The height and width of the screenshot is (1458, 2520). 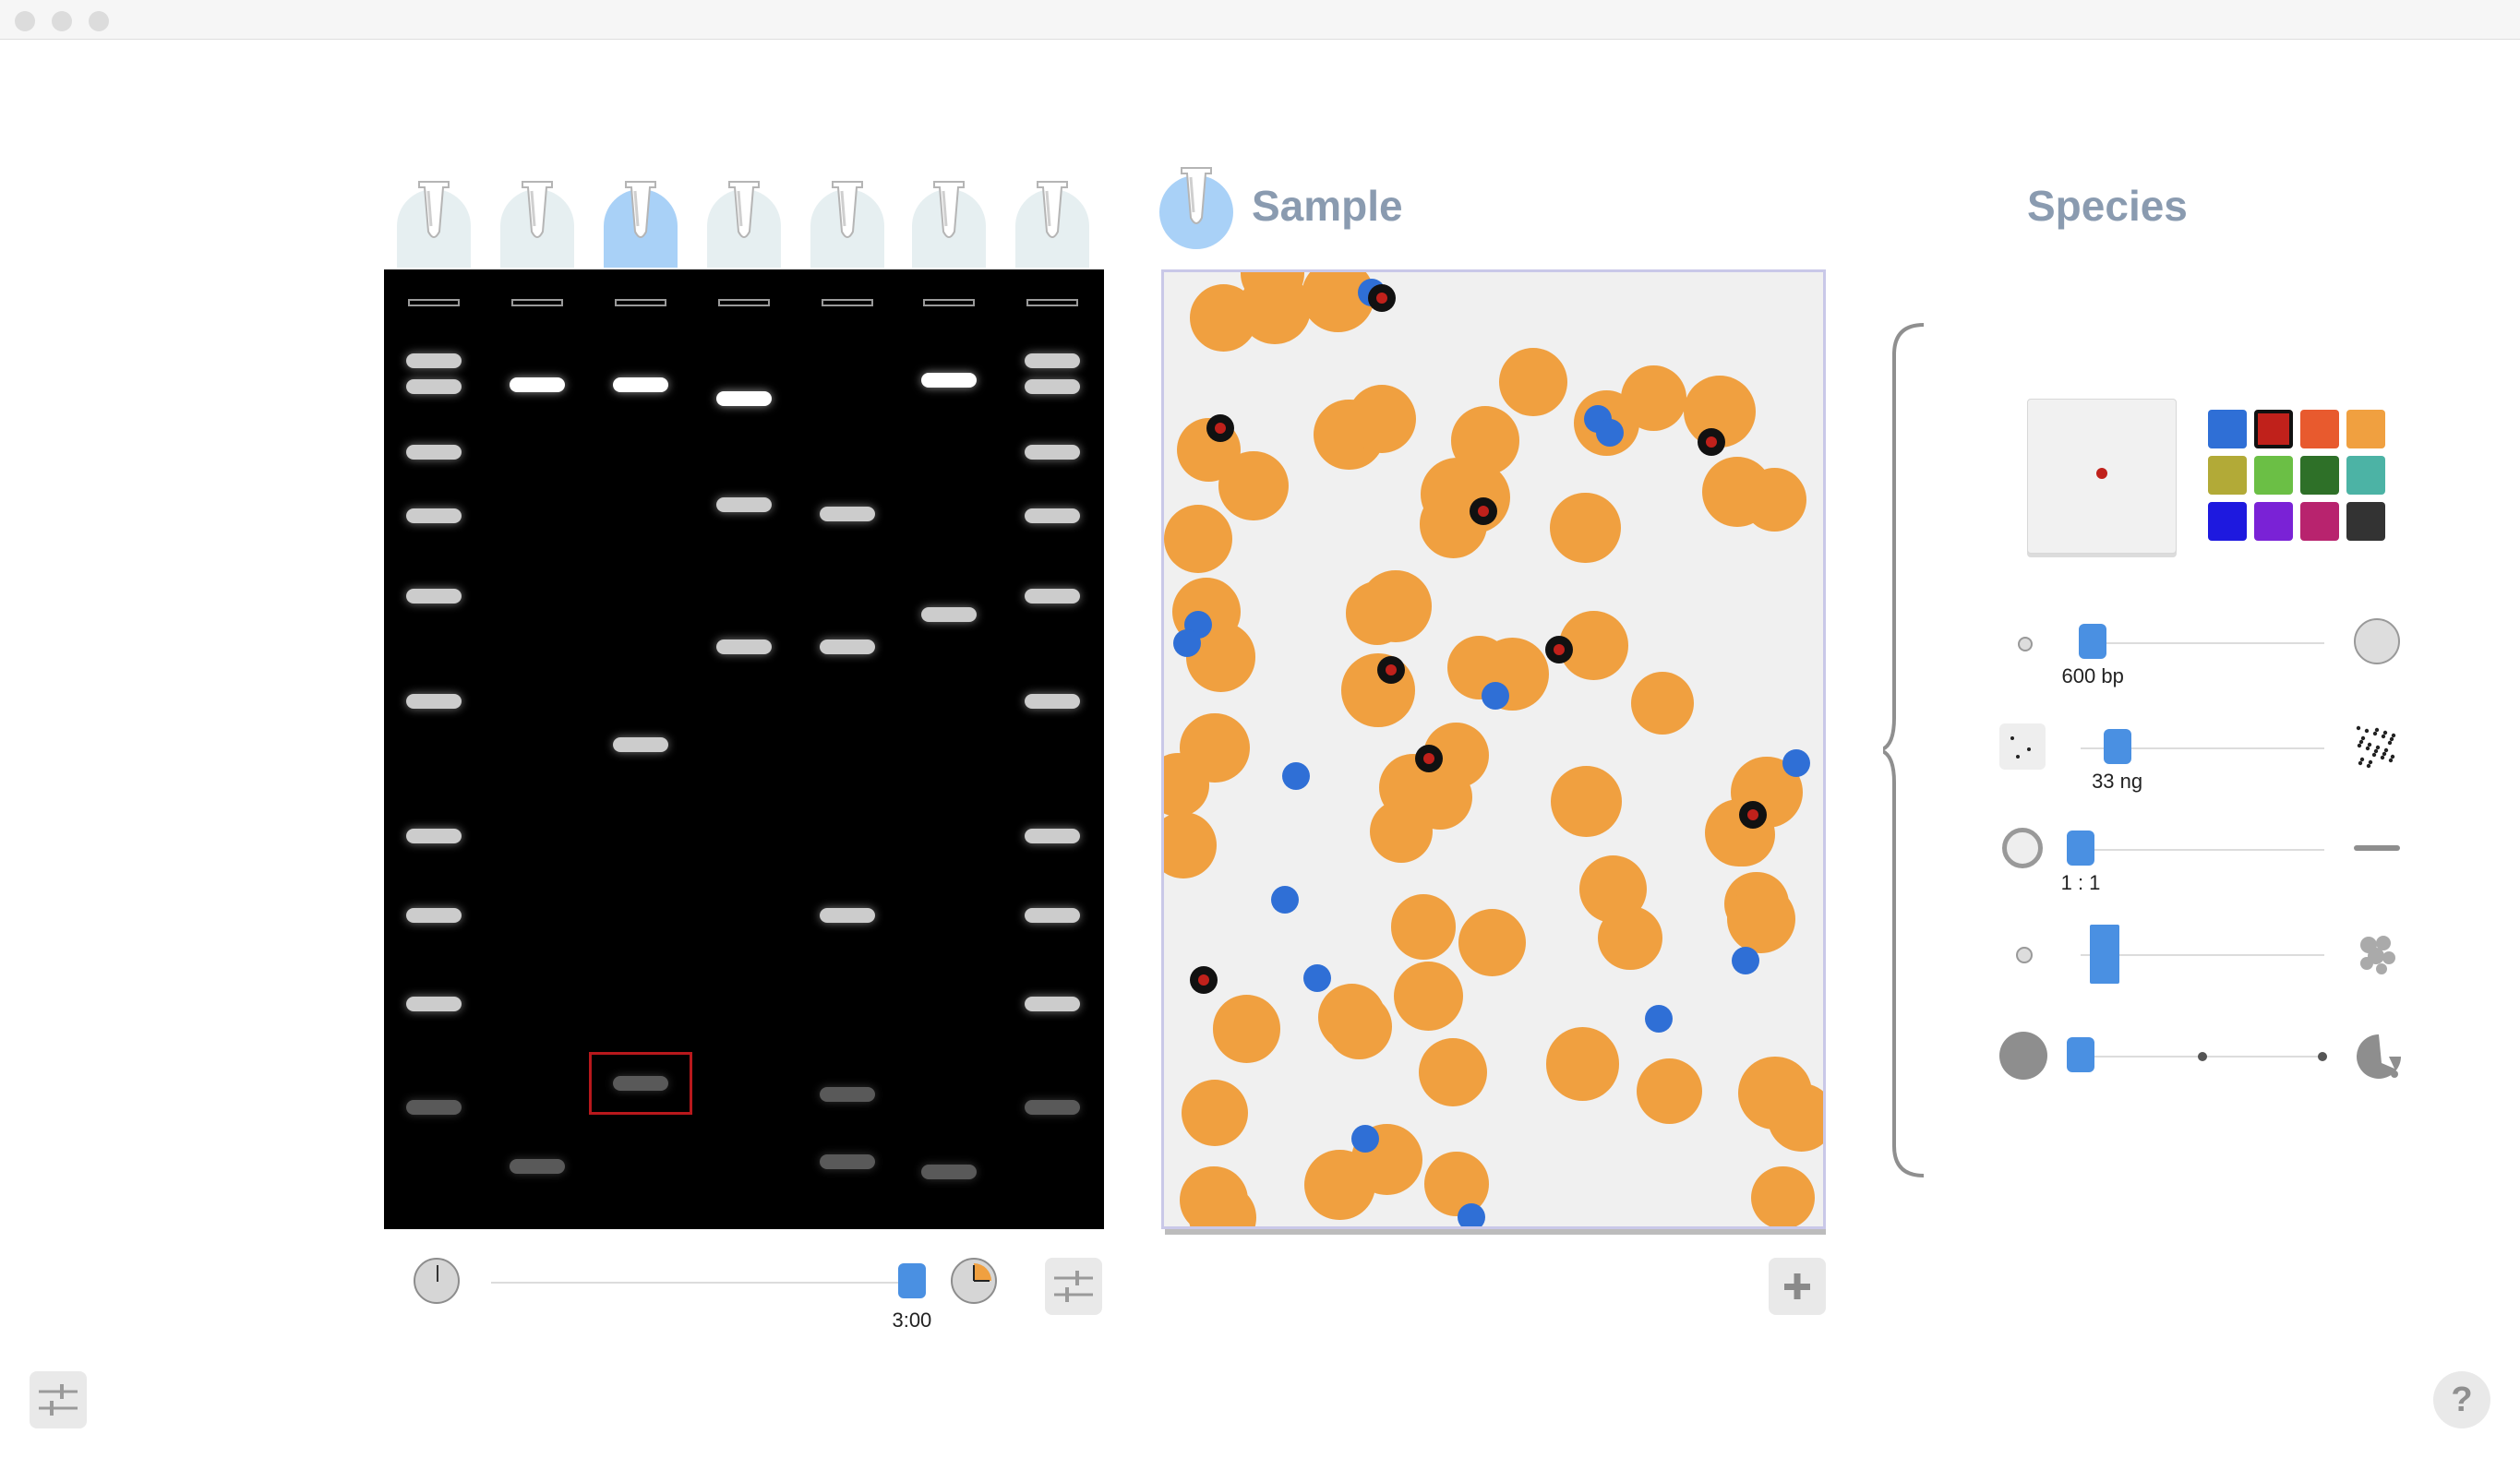 What do you see at coordinates (2322, 1056) in the screenshot?
I see `slider-tick` at bounding box center [2322, 1056].